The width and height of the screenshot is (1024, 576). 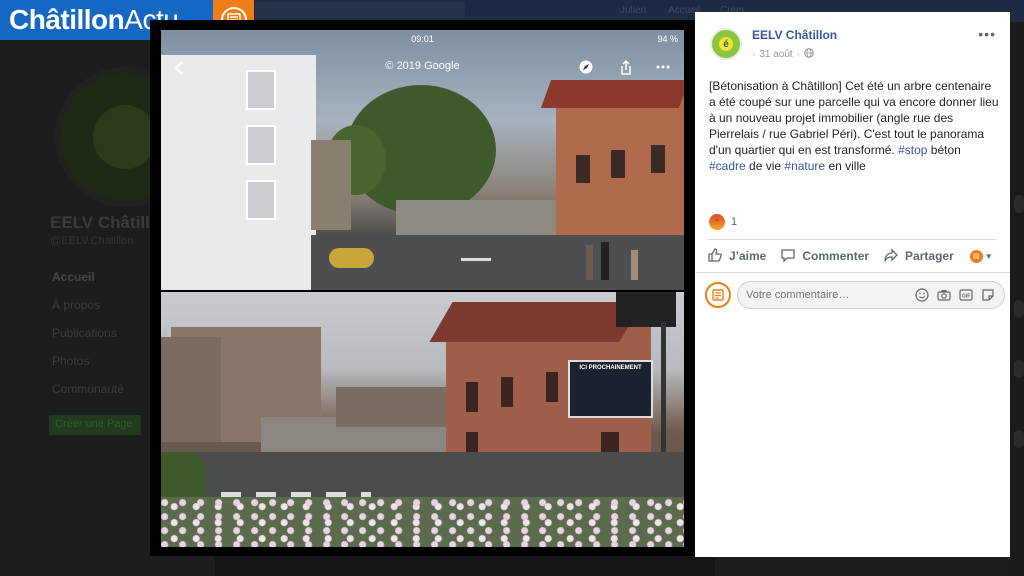 What do you see at coordinates (71, 361) in the screenshot?
I see `background-nav-photos: Photos` at bounding box center [71, 361].